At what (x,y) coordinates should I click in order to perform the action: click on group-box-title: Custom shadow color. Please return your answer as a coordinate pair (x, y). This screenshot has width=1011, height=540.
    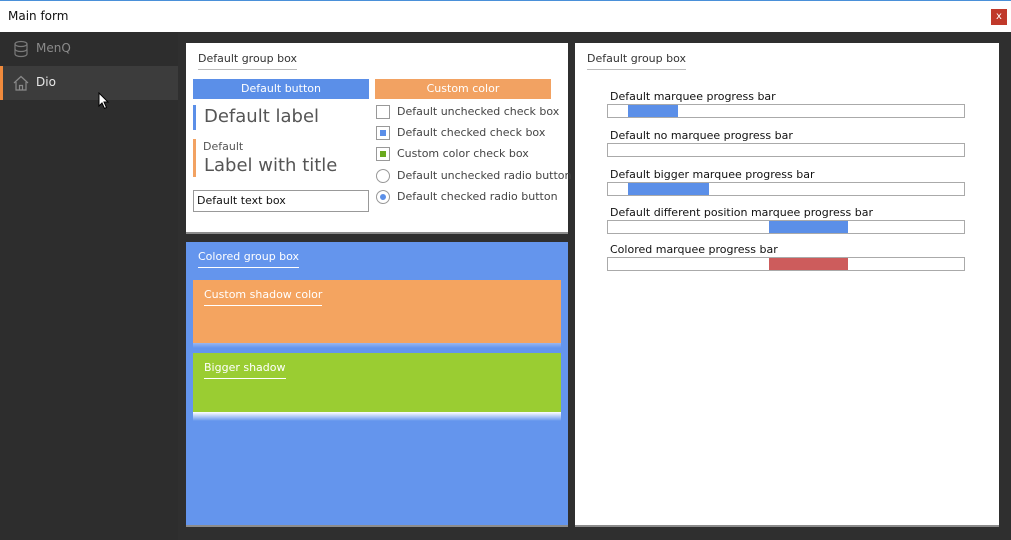
    Looking at the image, I should click on (263, 297).